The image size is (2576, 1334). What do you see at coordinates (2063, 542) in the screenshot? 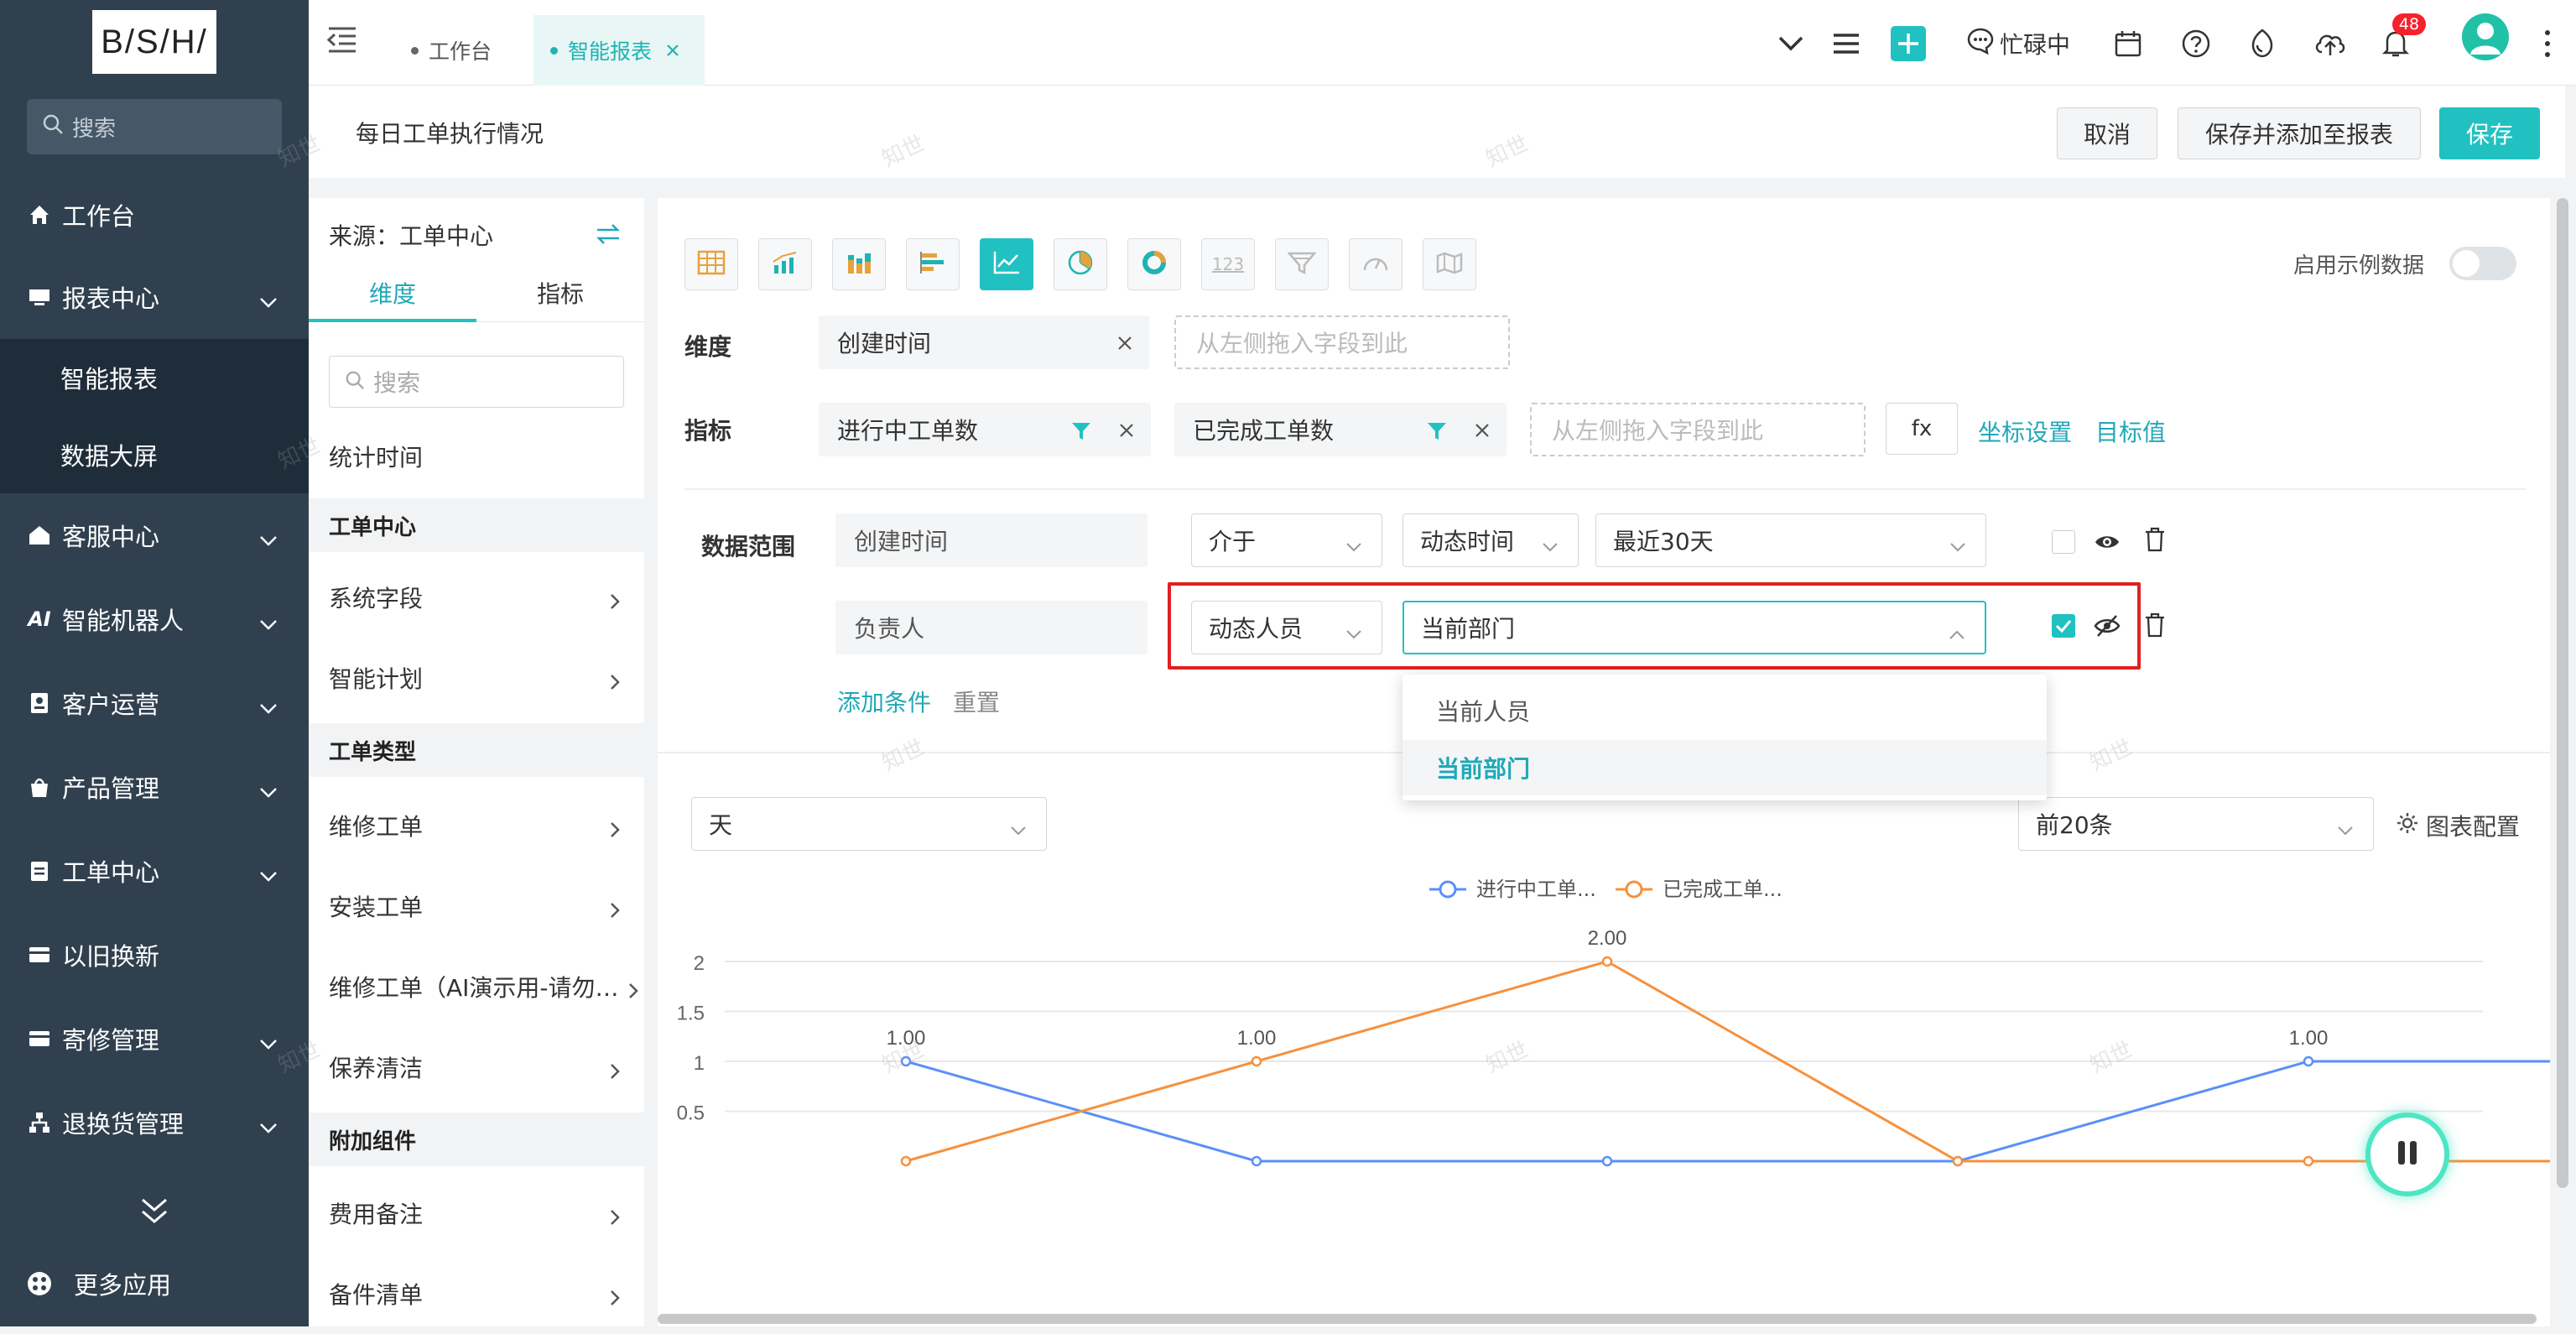
I see `condition-checkbox` at bounding box center [2063, 542].